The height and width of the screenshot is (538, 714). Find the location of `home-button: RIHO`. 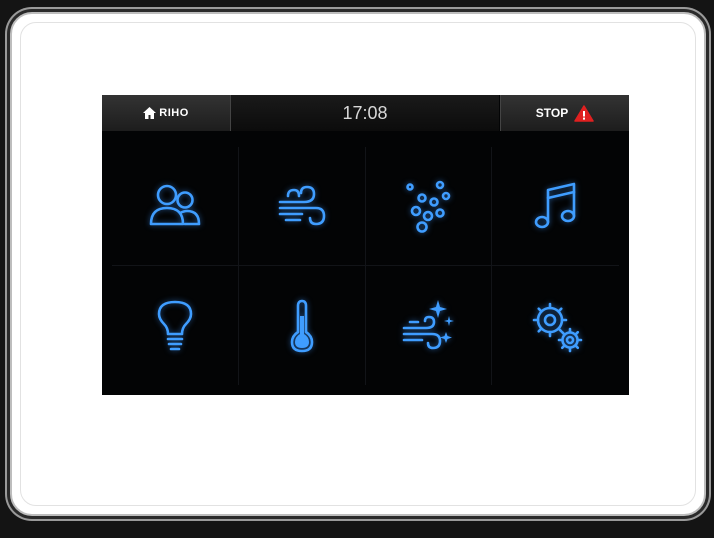

home-button: RIHO is located at coordinates (166, 113).